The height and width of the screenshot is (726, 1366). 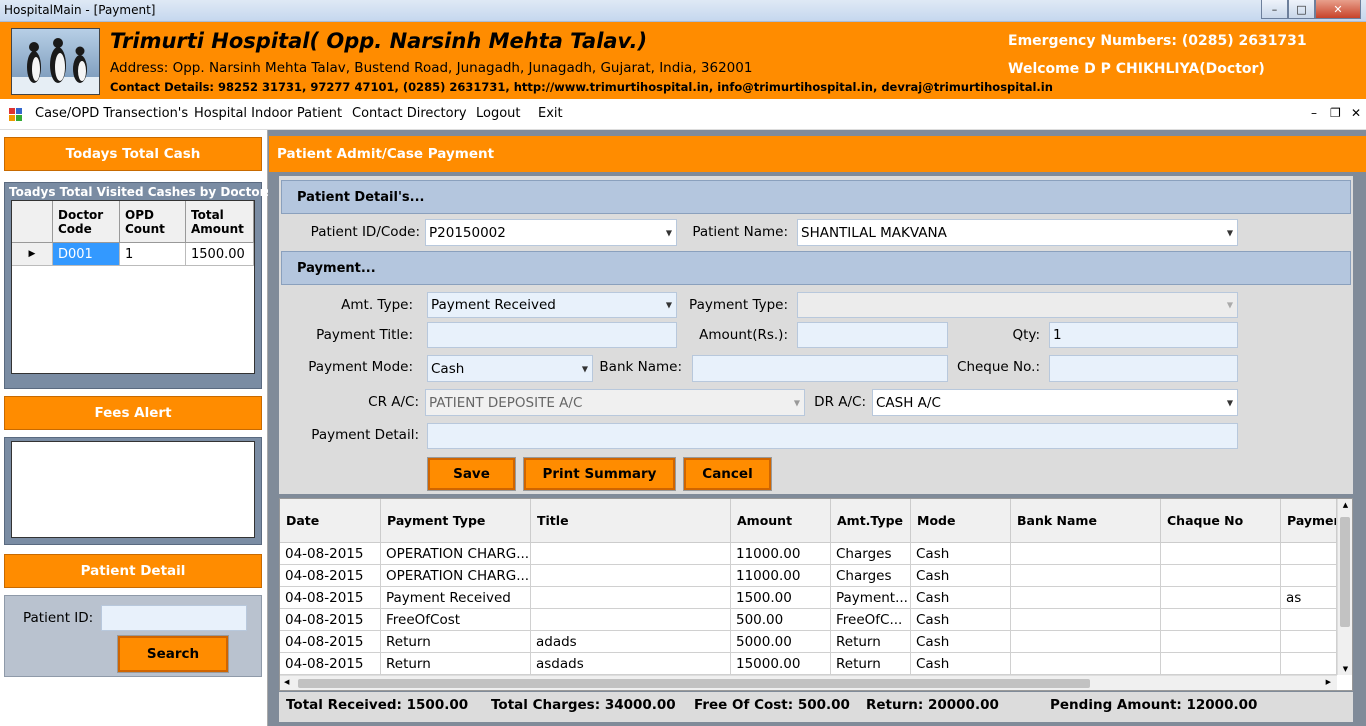 I want to click on table-cell: adads, so click(x=631, y=642).